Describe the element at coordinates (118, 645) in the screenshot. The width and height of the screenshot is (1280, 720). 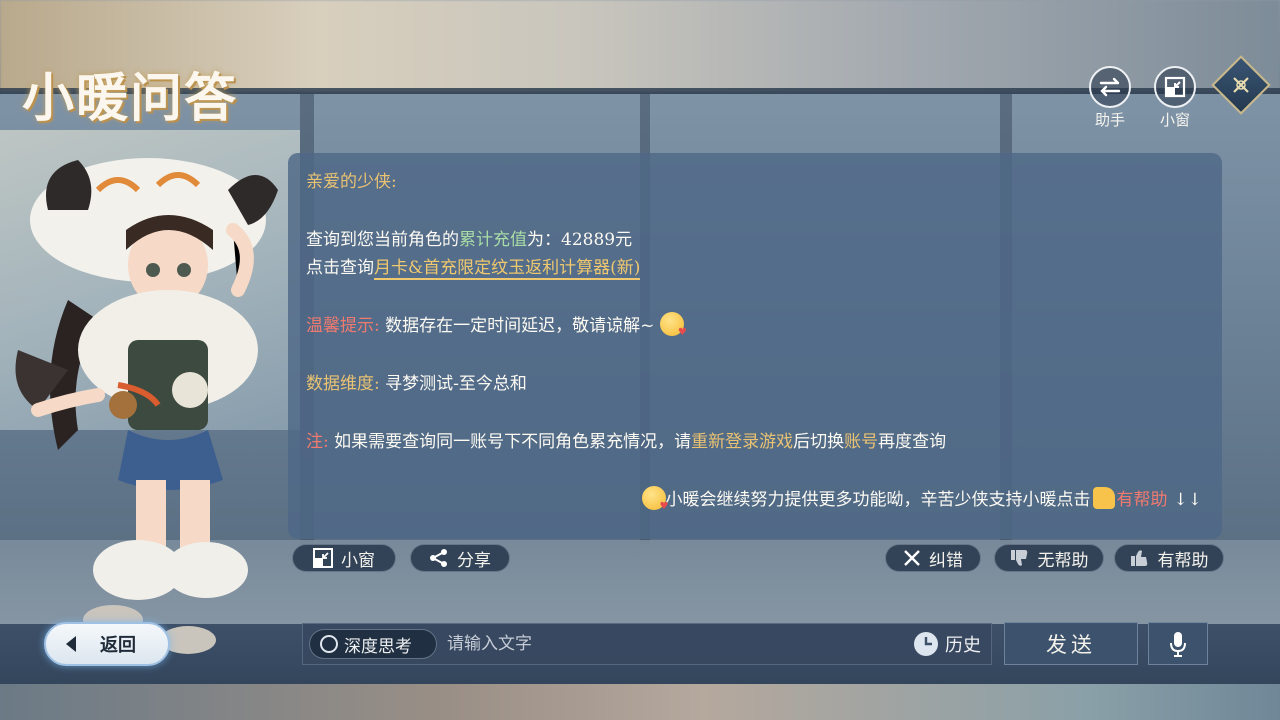
I see `back-label: 返回` at that location.